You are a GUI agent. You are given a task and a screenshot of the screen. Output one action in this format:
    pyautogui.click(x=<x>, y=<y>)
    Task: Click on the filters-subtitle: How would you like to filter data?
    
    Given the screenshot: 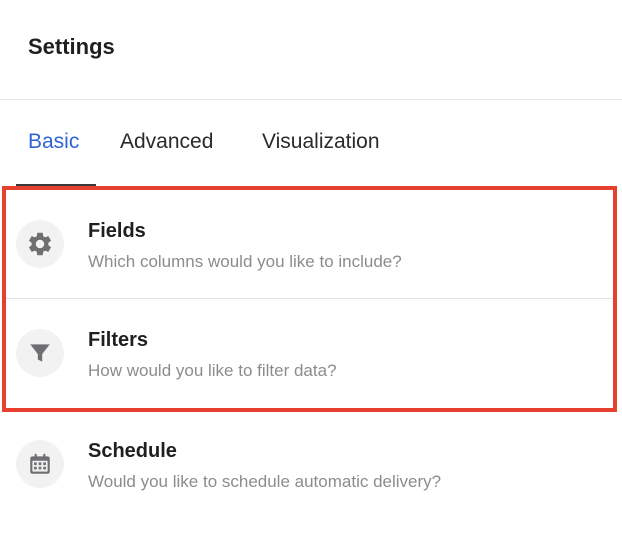 What is the action you would take?
    pyautogui.click(x=212, y=370)
    